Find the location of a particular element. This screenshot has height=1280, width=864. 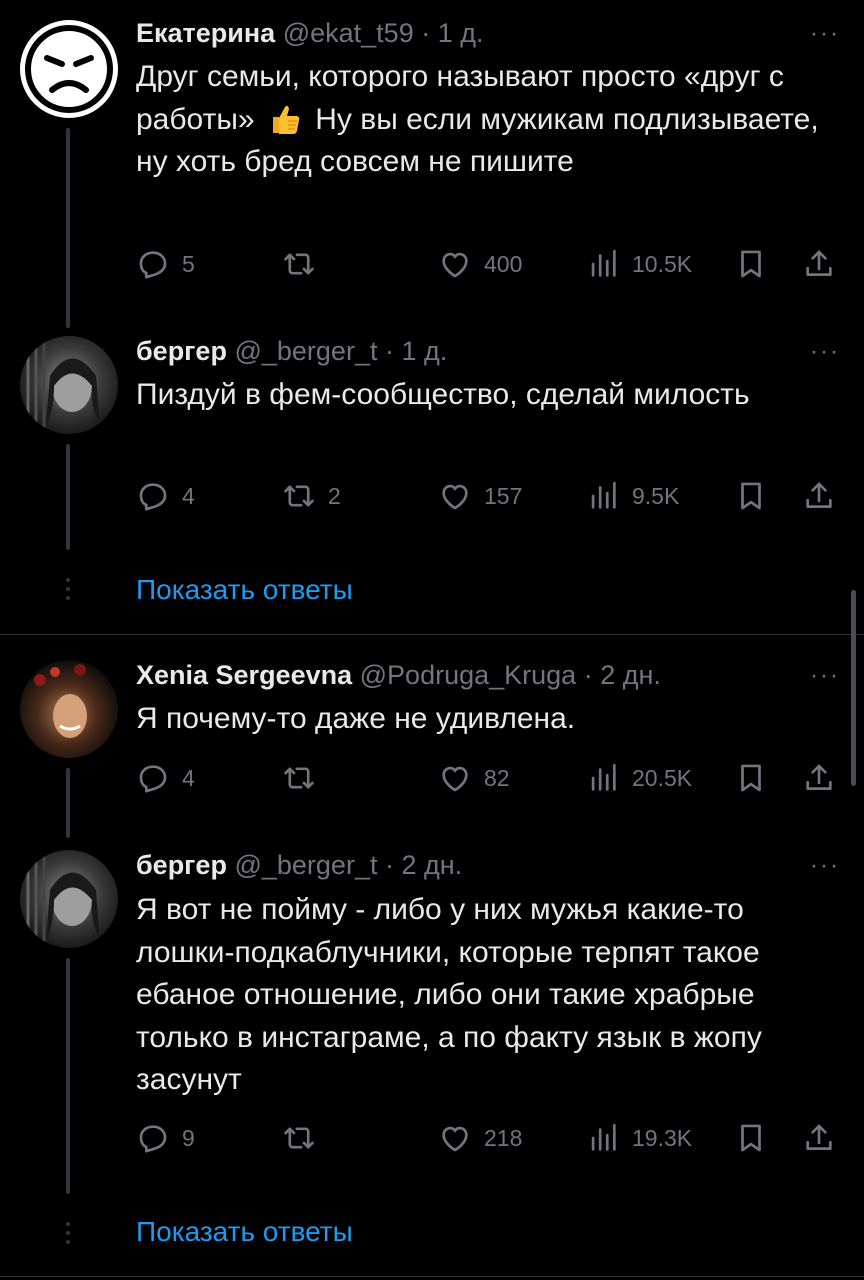

scrollbar is located at coordinates (853, 688).